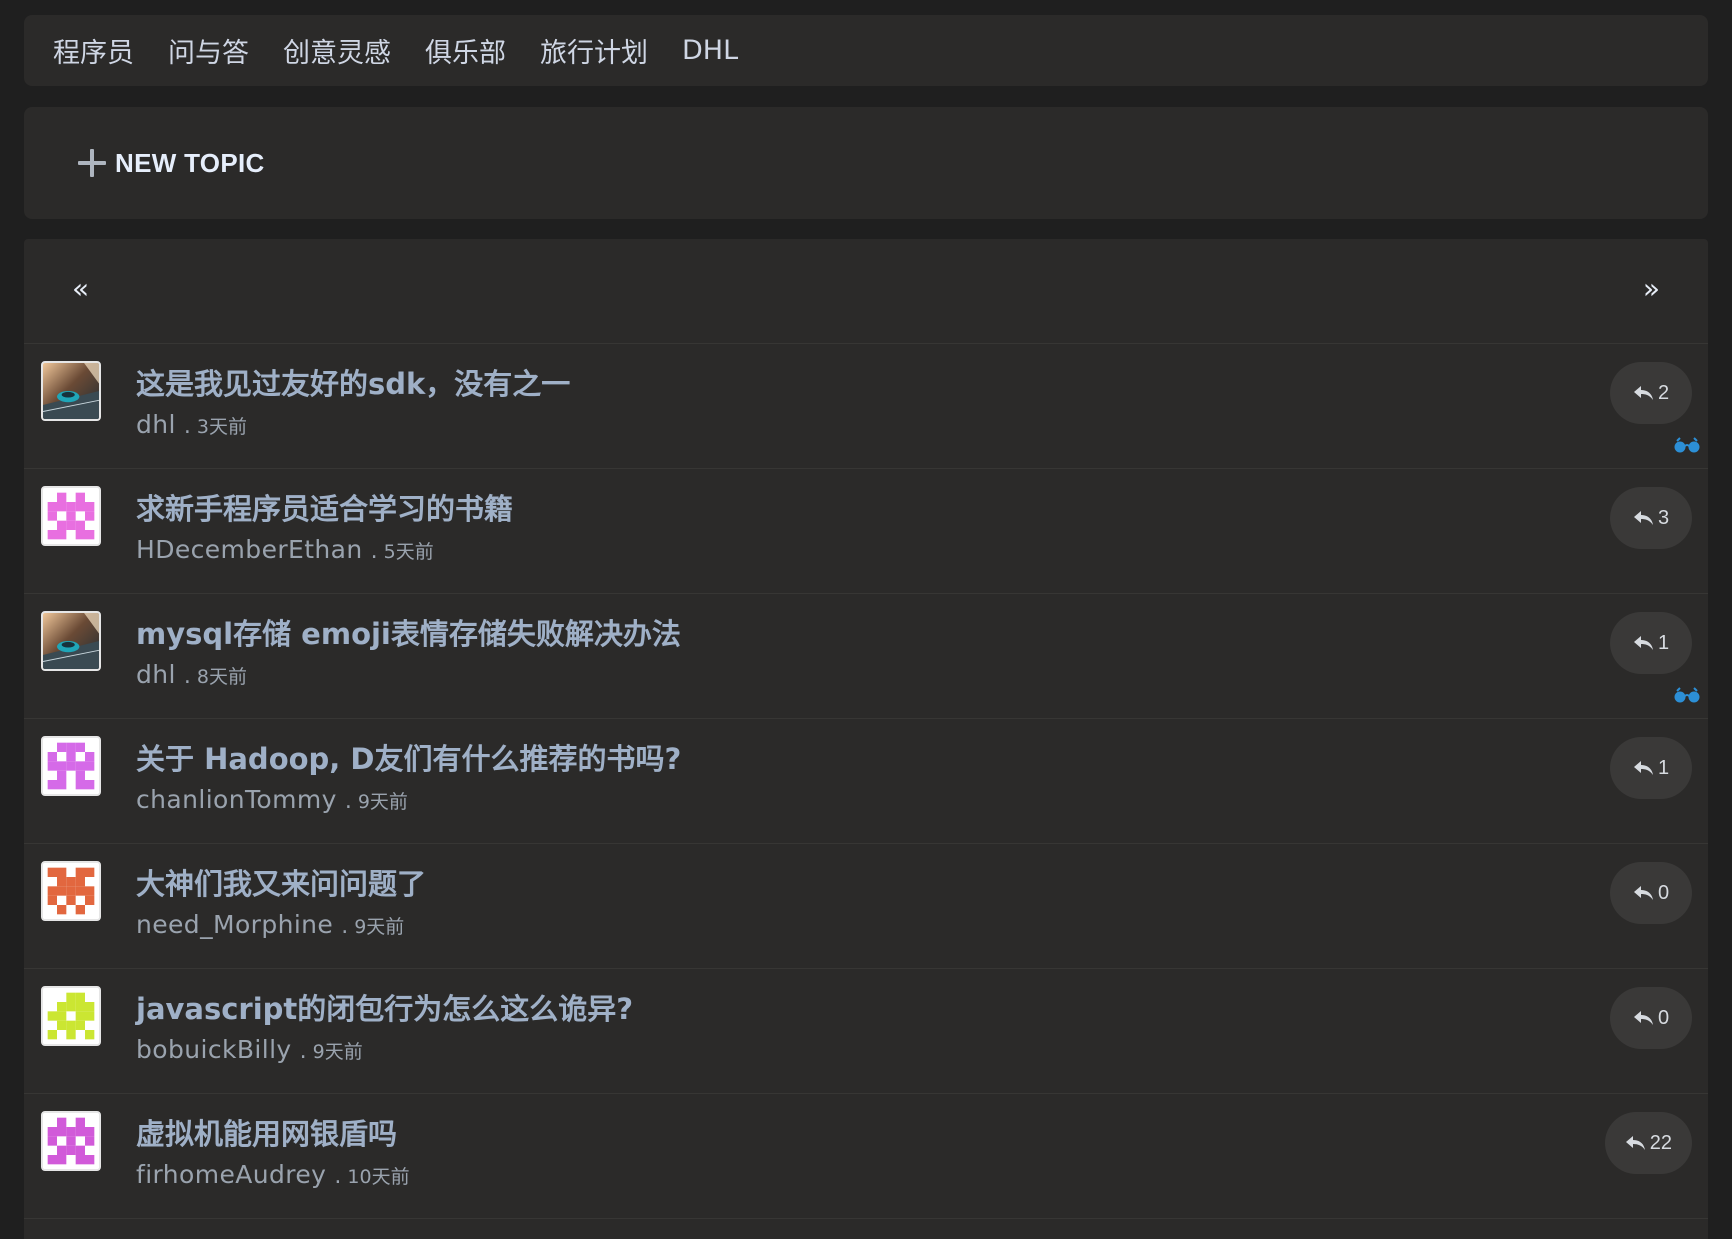 This screenshot has width=1732, height=1239. Describe the element at coordinates (191, 424) in the screenshot. I see `topic-meta: dhl. 3天前` at that location.